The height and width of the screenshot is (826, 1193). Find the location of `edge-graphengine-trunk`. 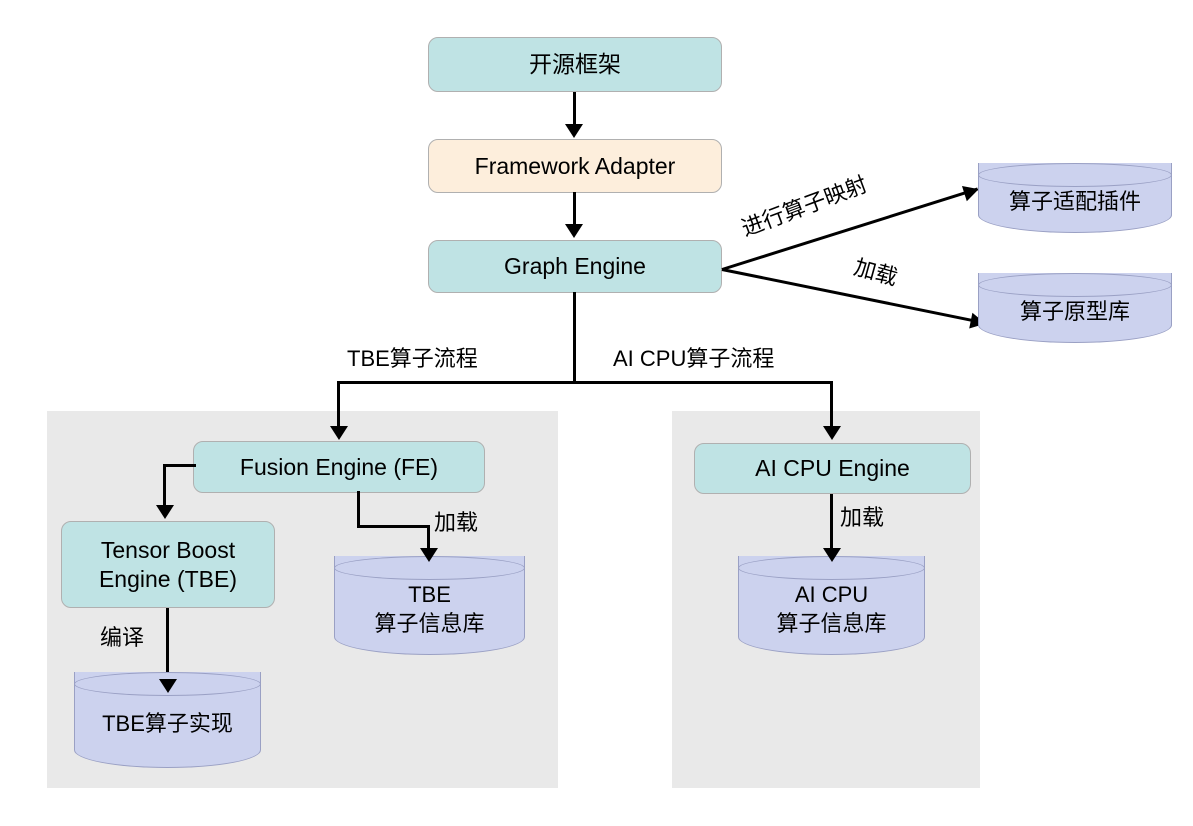

edge-graphengine-trunk is located at coordinates (574, 338).